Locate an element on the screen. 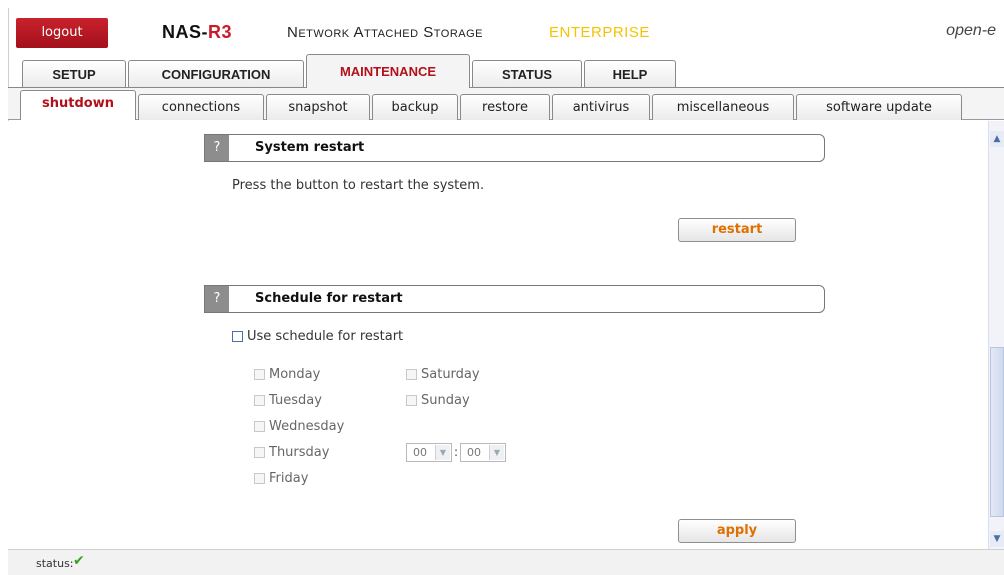 The height and width of the screenshot is (575, 1004). checkmark-icon: ✔ is located at coordinates (79, 561).